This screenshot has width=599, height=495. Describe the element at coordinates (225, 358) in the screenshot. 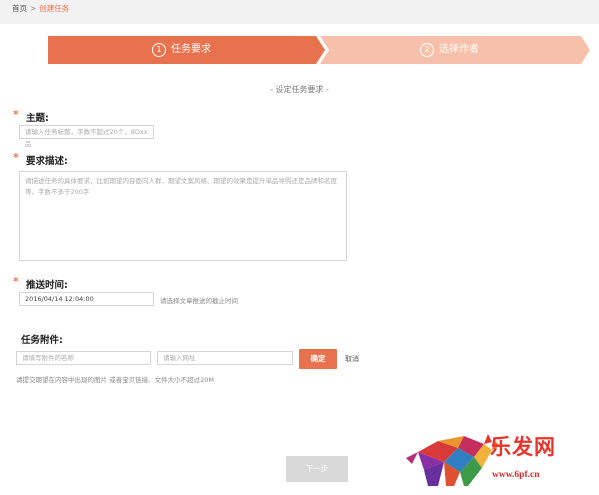

I see `attachment-url-input: 请输入网址` at that location.